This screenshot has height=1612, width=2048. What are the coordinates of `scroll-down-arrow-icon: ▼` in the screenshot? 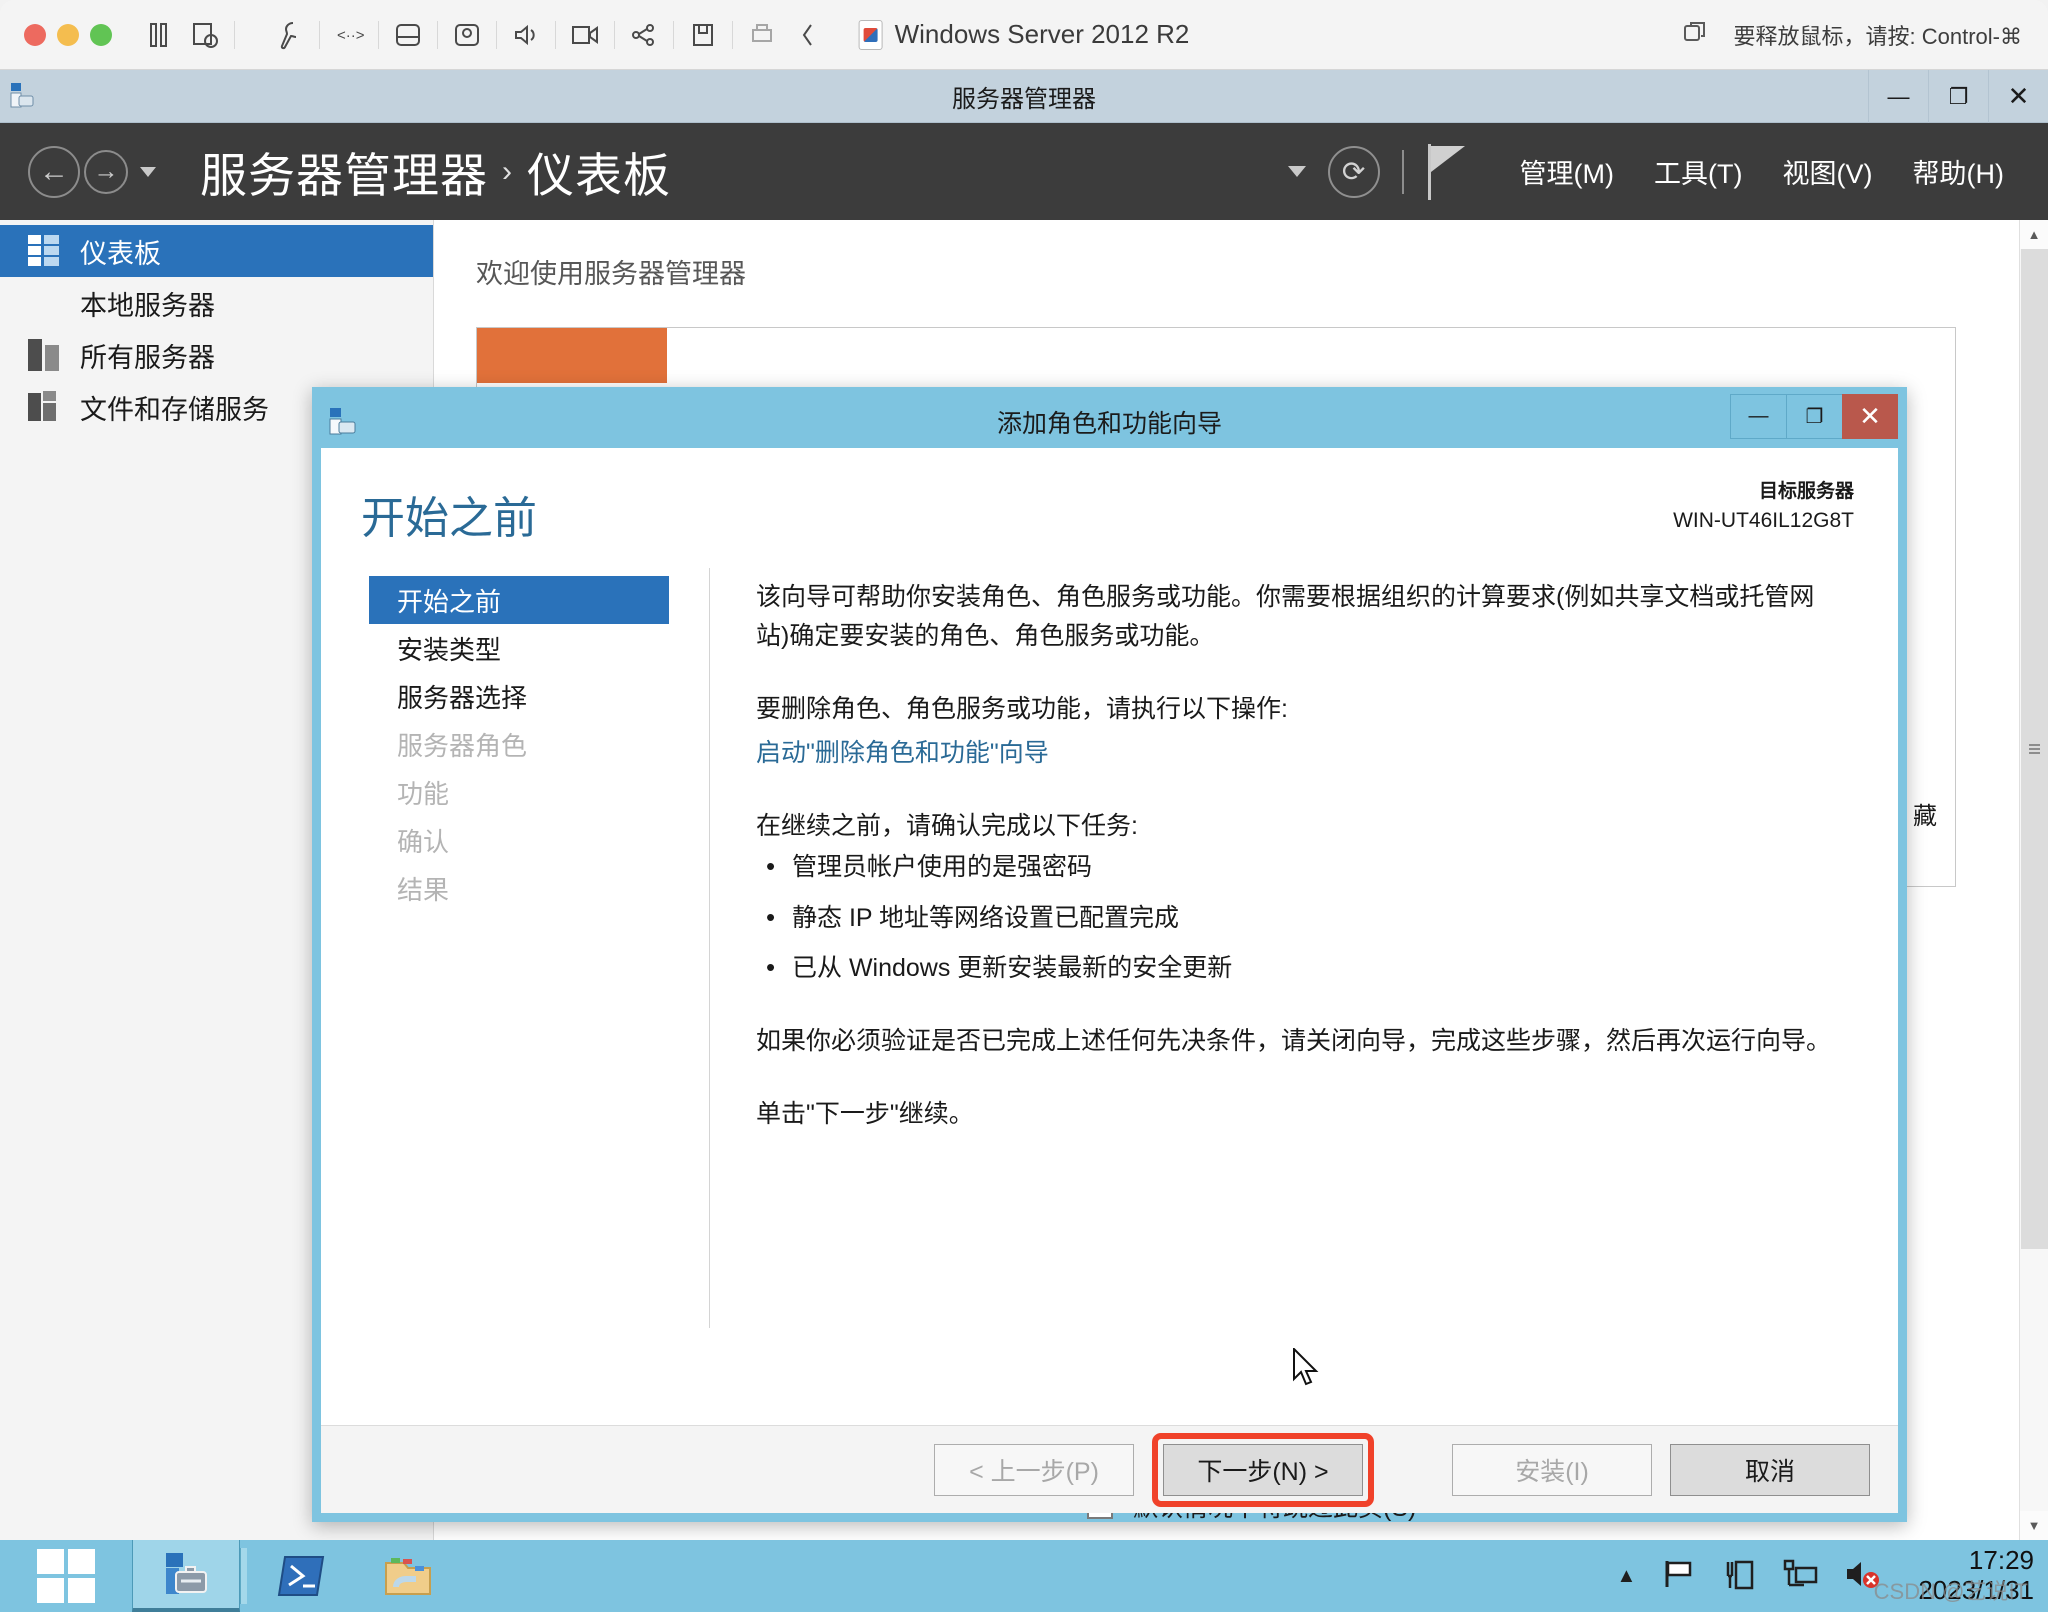 It's located at (2034, 1525).